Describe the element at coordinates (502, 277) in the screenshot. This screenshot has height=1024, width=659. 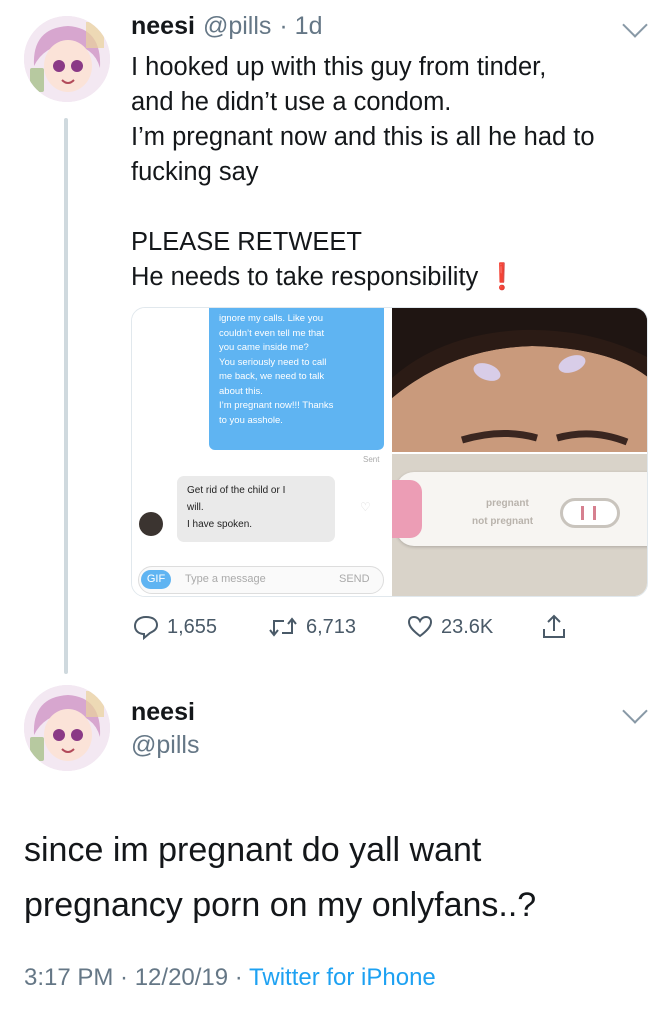
I see `exclamation-icon: ❗` at that location.